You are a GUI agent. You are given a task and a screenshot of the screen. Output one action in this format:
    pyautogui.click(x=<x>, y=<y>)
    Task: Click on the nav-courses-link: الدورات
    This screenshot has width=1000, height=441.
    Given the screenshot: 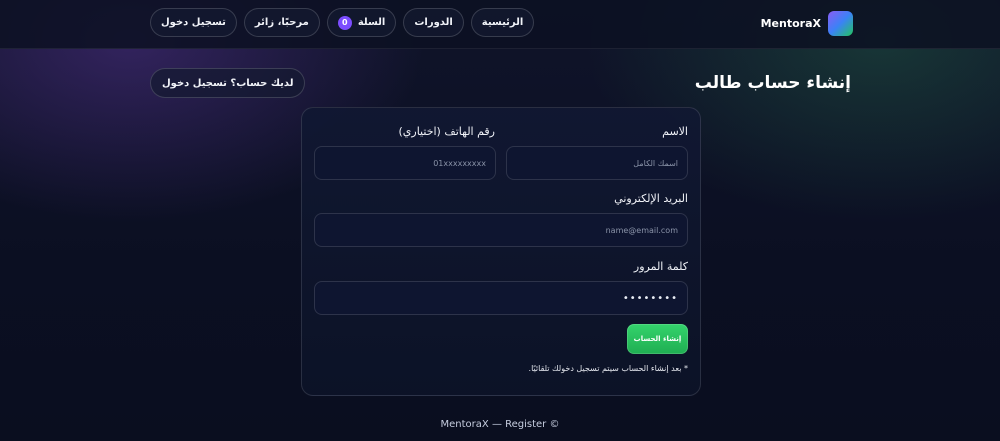 What is the action you would take?
    pyautogui.click(x=433, y=22)
    